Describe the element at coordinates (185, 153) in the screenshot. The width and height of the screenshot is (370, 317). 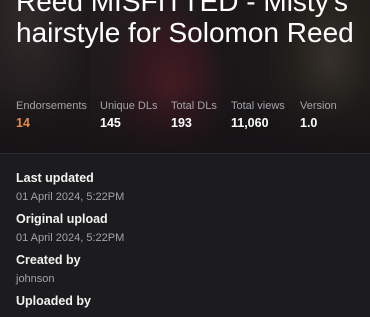
I see `section-divider` at that location.